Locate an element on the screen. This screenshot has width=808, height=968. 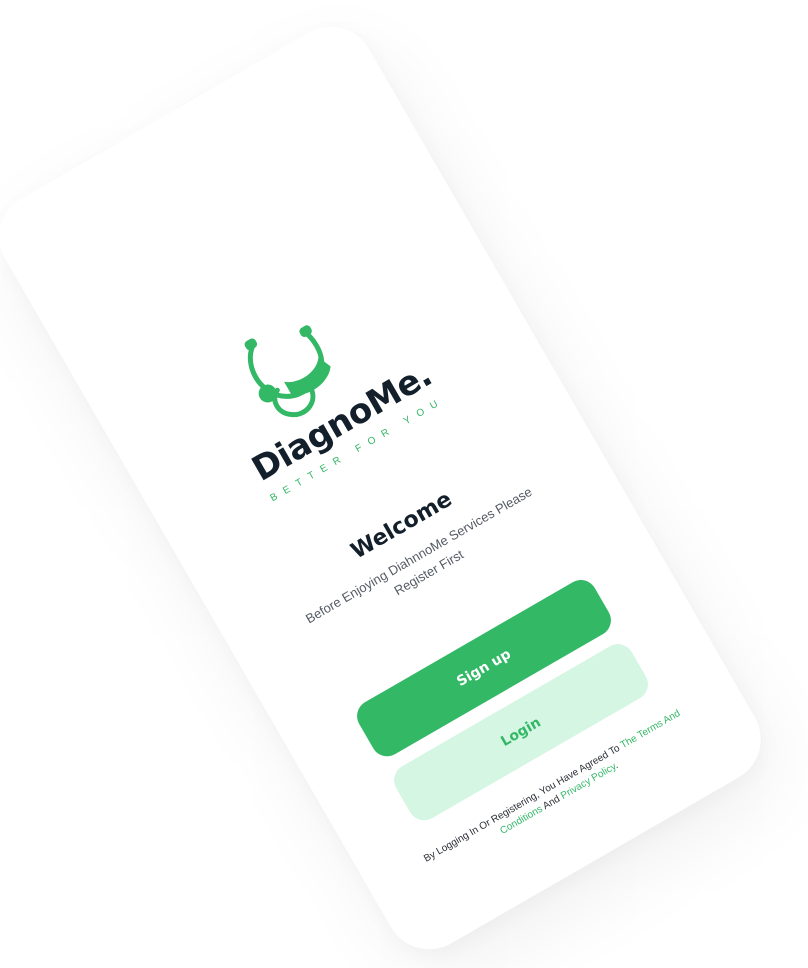
brand-logo: DiagnoMe. BETTER FOR YOU is located at coordinates (320, 384).